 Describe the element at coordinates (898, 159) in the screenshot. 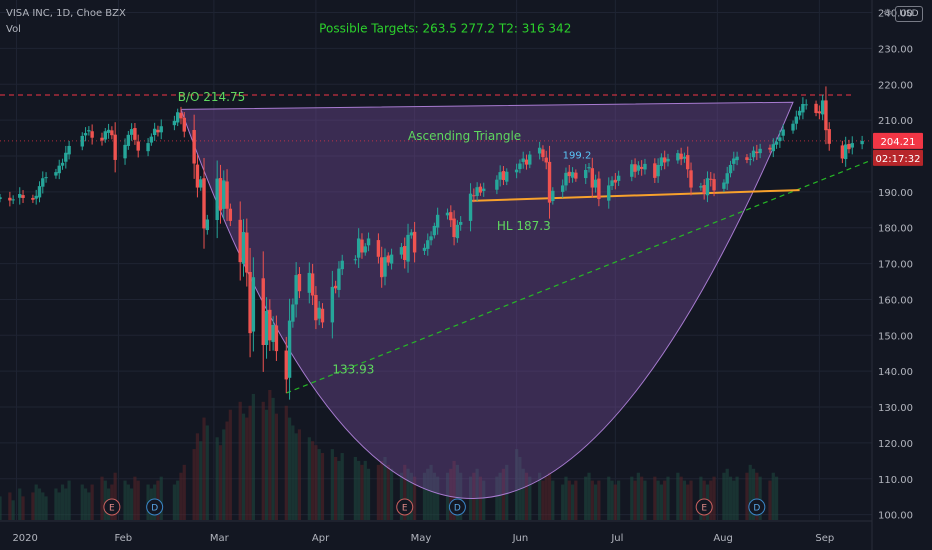

I see `countdown-label: 02:17:32` at that location.